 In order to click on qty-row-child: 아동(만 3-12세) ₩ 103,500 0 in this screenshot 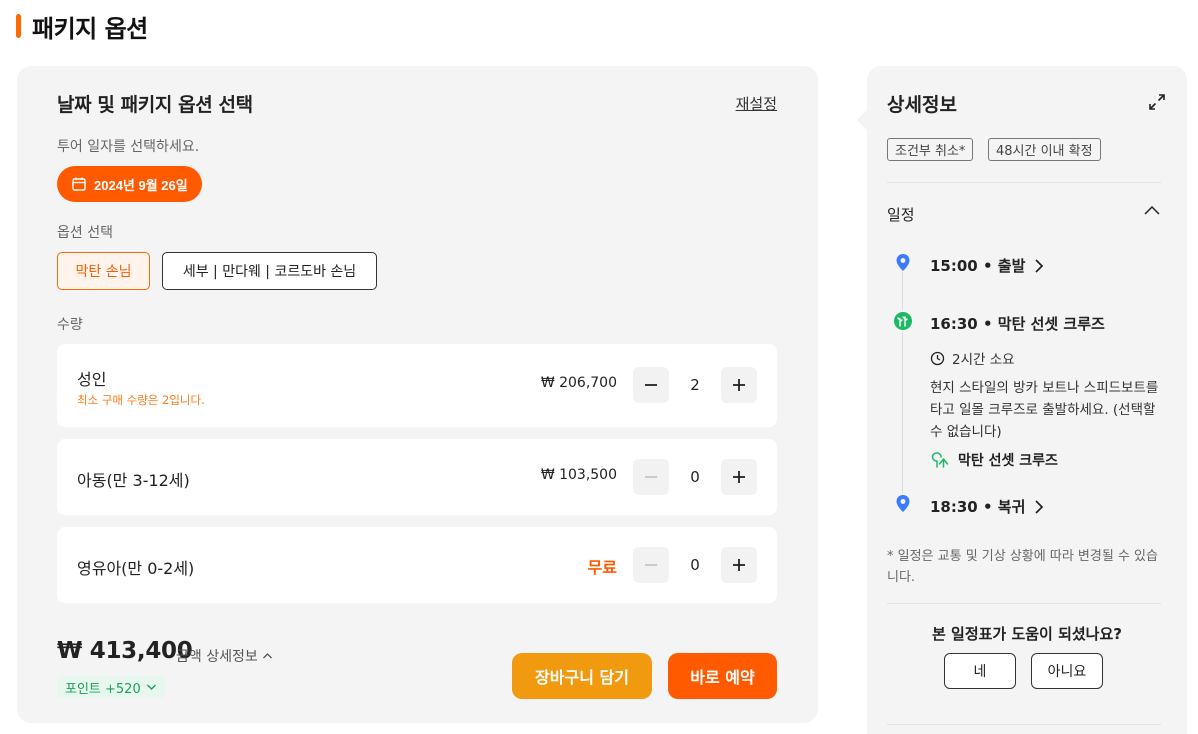, I will do `click(417, 477)`.